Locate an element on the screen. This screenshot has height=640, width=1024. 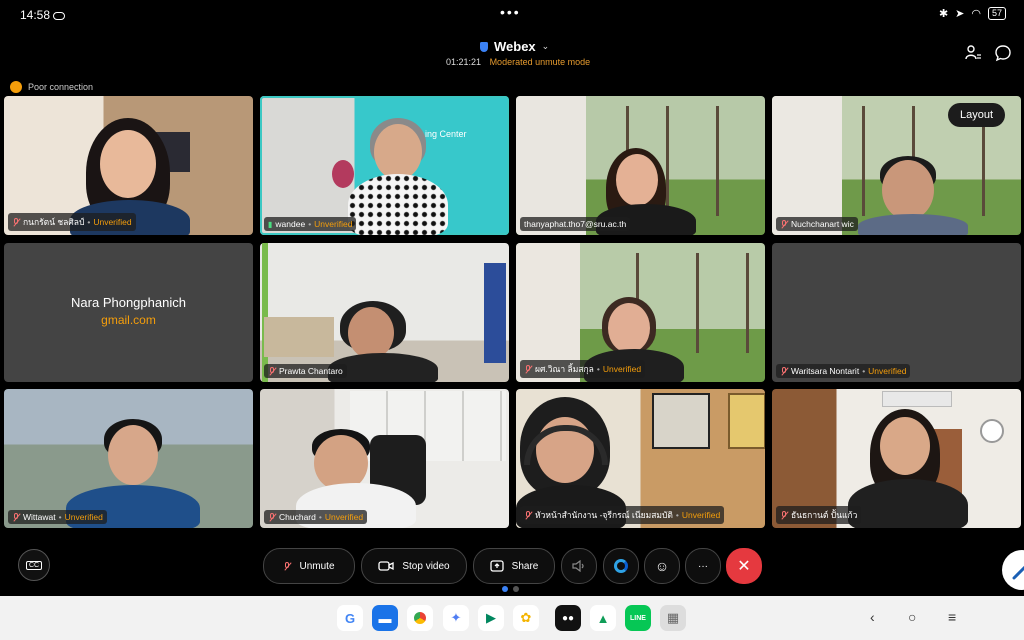
google-app-icon: G is located at coordinates (350, 618).